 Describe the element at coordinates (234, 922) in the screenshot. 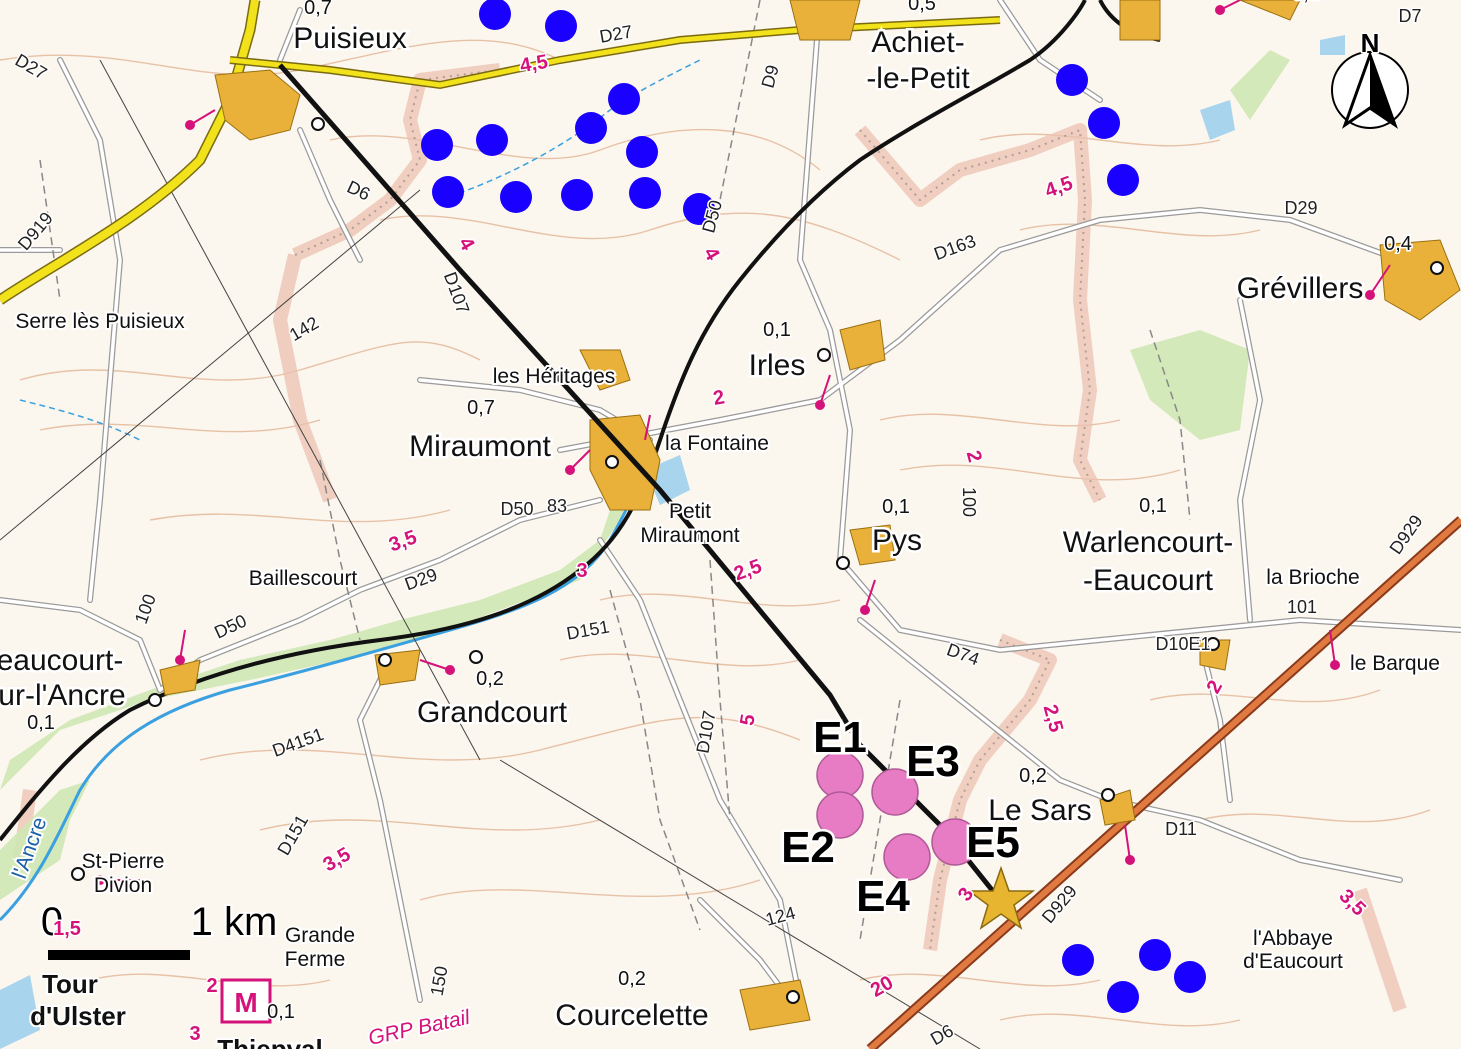

I see `scale-one-label: 1 km` at that location.